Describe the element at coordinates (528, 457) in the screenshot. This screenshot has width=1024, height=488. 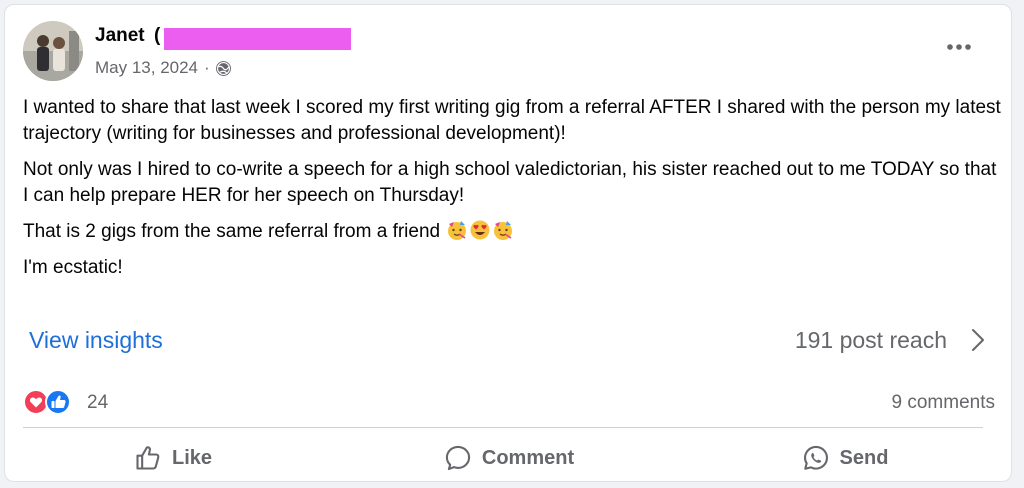
I see `comment-label: Comment` at that location.